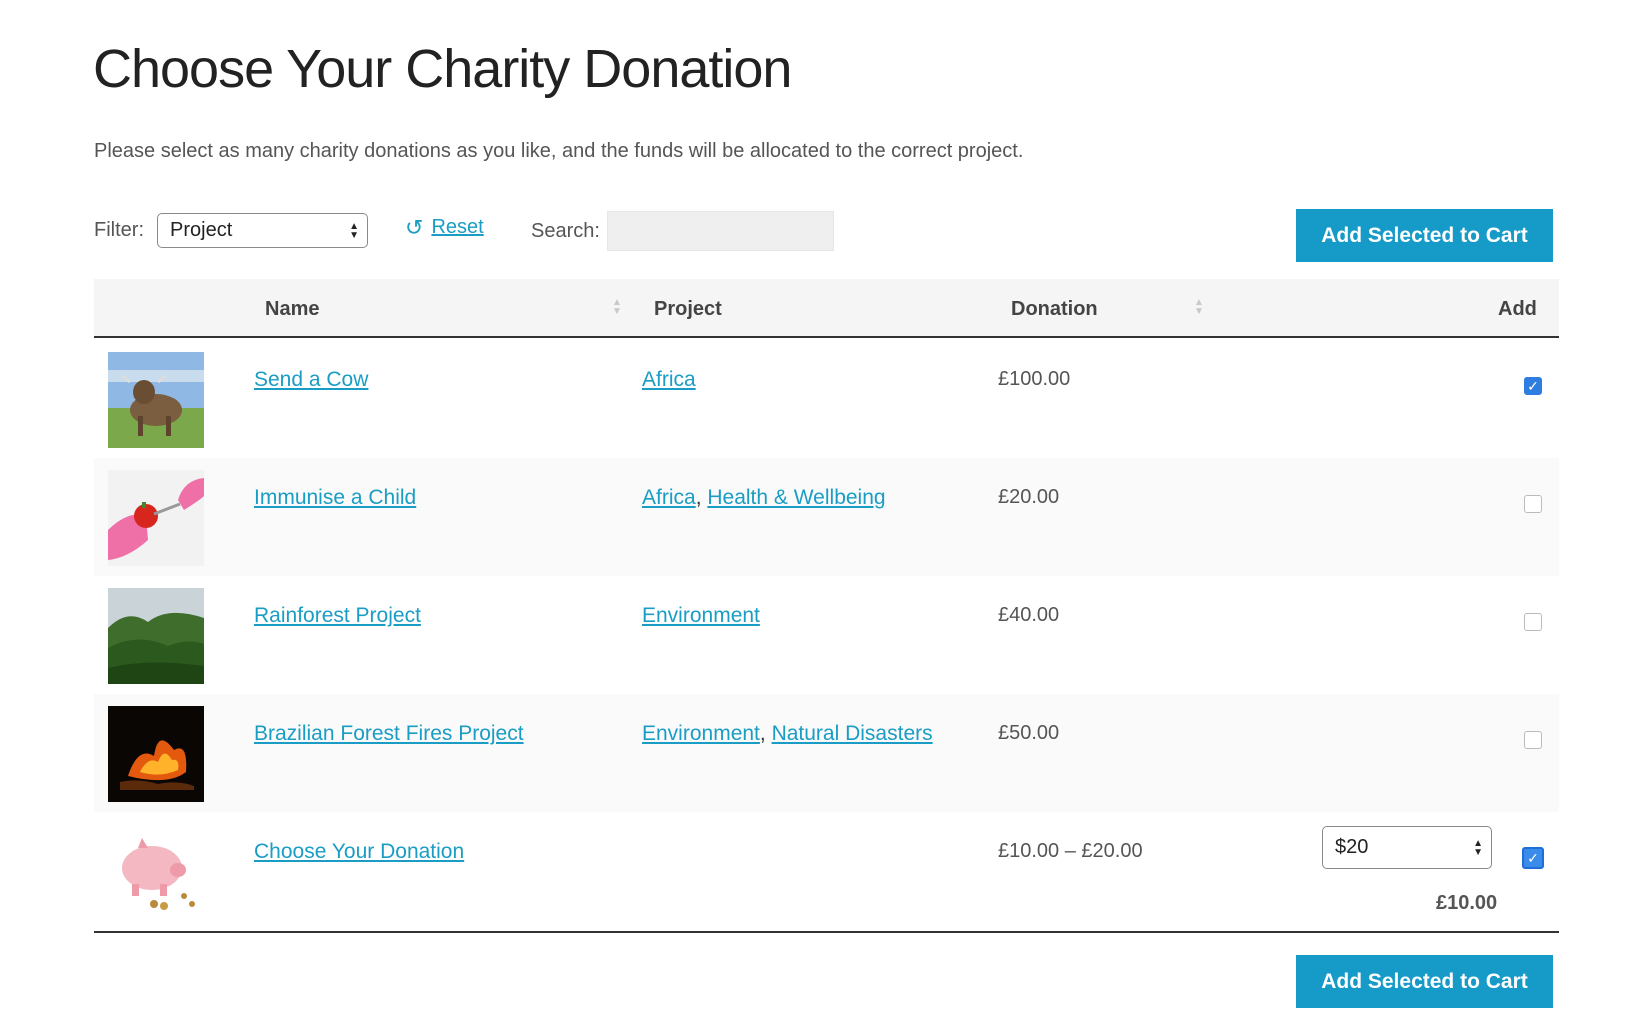  I want to click on product-name-link: Rainforest Project, so click(337, 616).